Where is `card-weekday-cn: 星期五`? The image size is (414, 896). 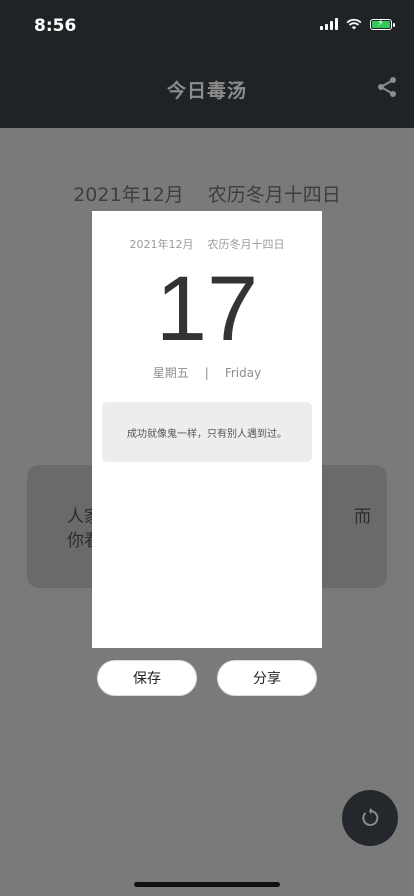 card-weekday-cn: 星期五 is located at coordinates (170, 373).